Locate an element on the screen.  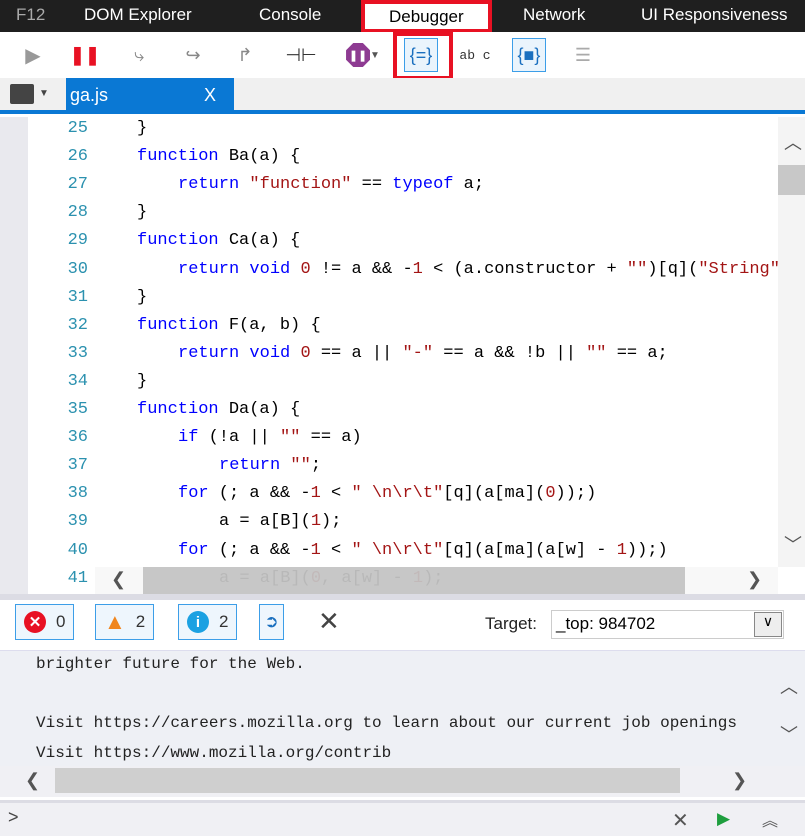
code-line: 28} is located at coordinates (390, 217).